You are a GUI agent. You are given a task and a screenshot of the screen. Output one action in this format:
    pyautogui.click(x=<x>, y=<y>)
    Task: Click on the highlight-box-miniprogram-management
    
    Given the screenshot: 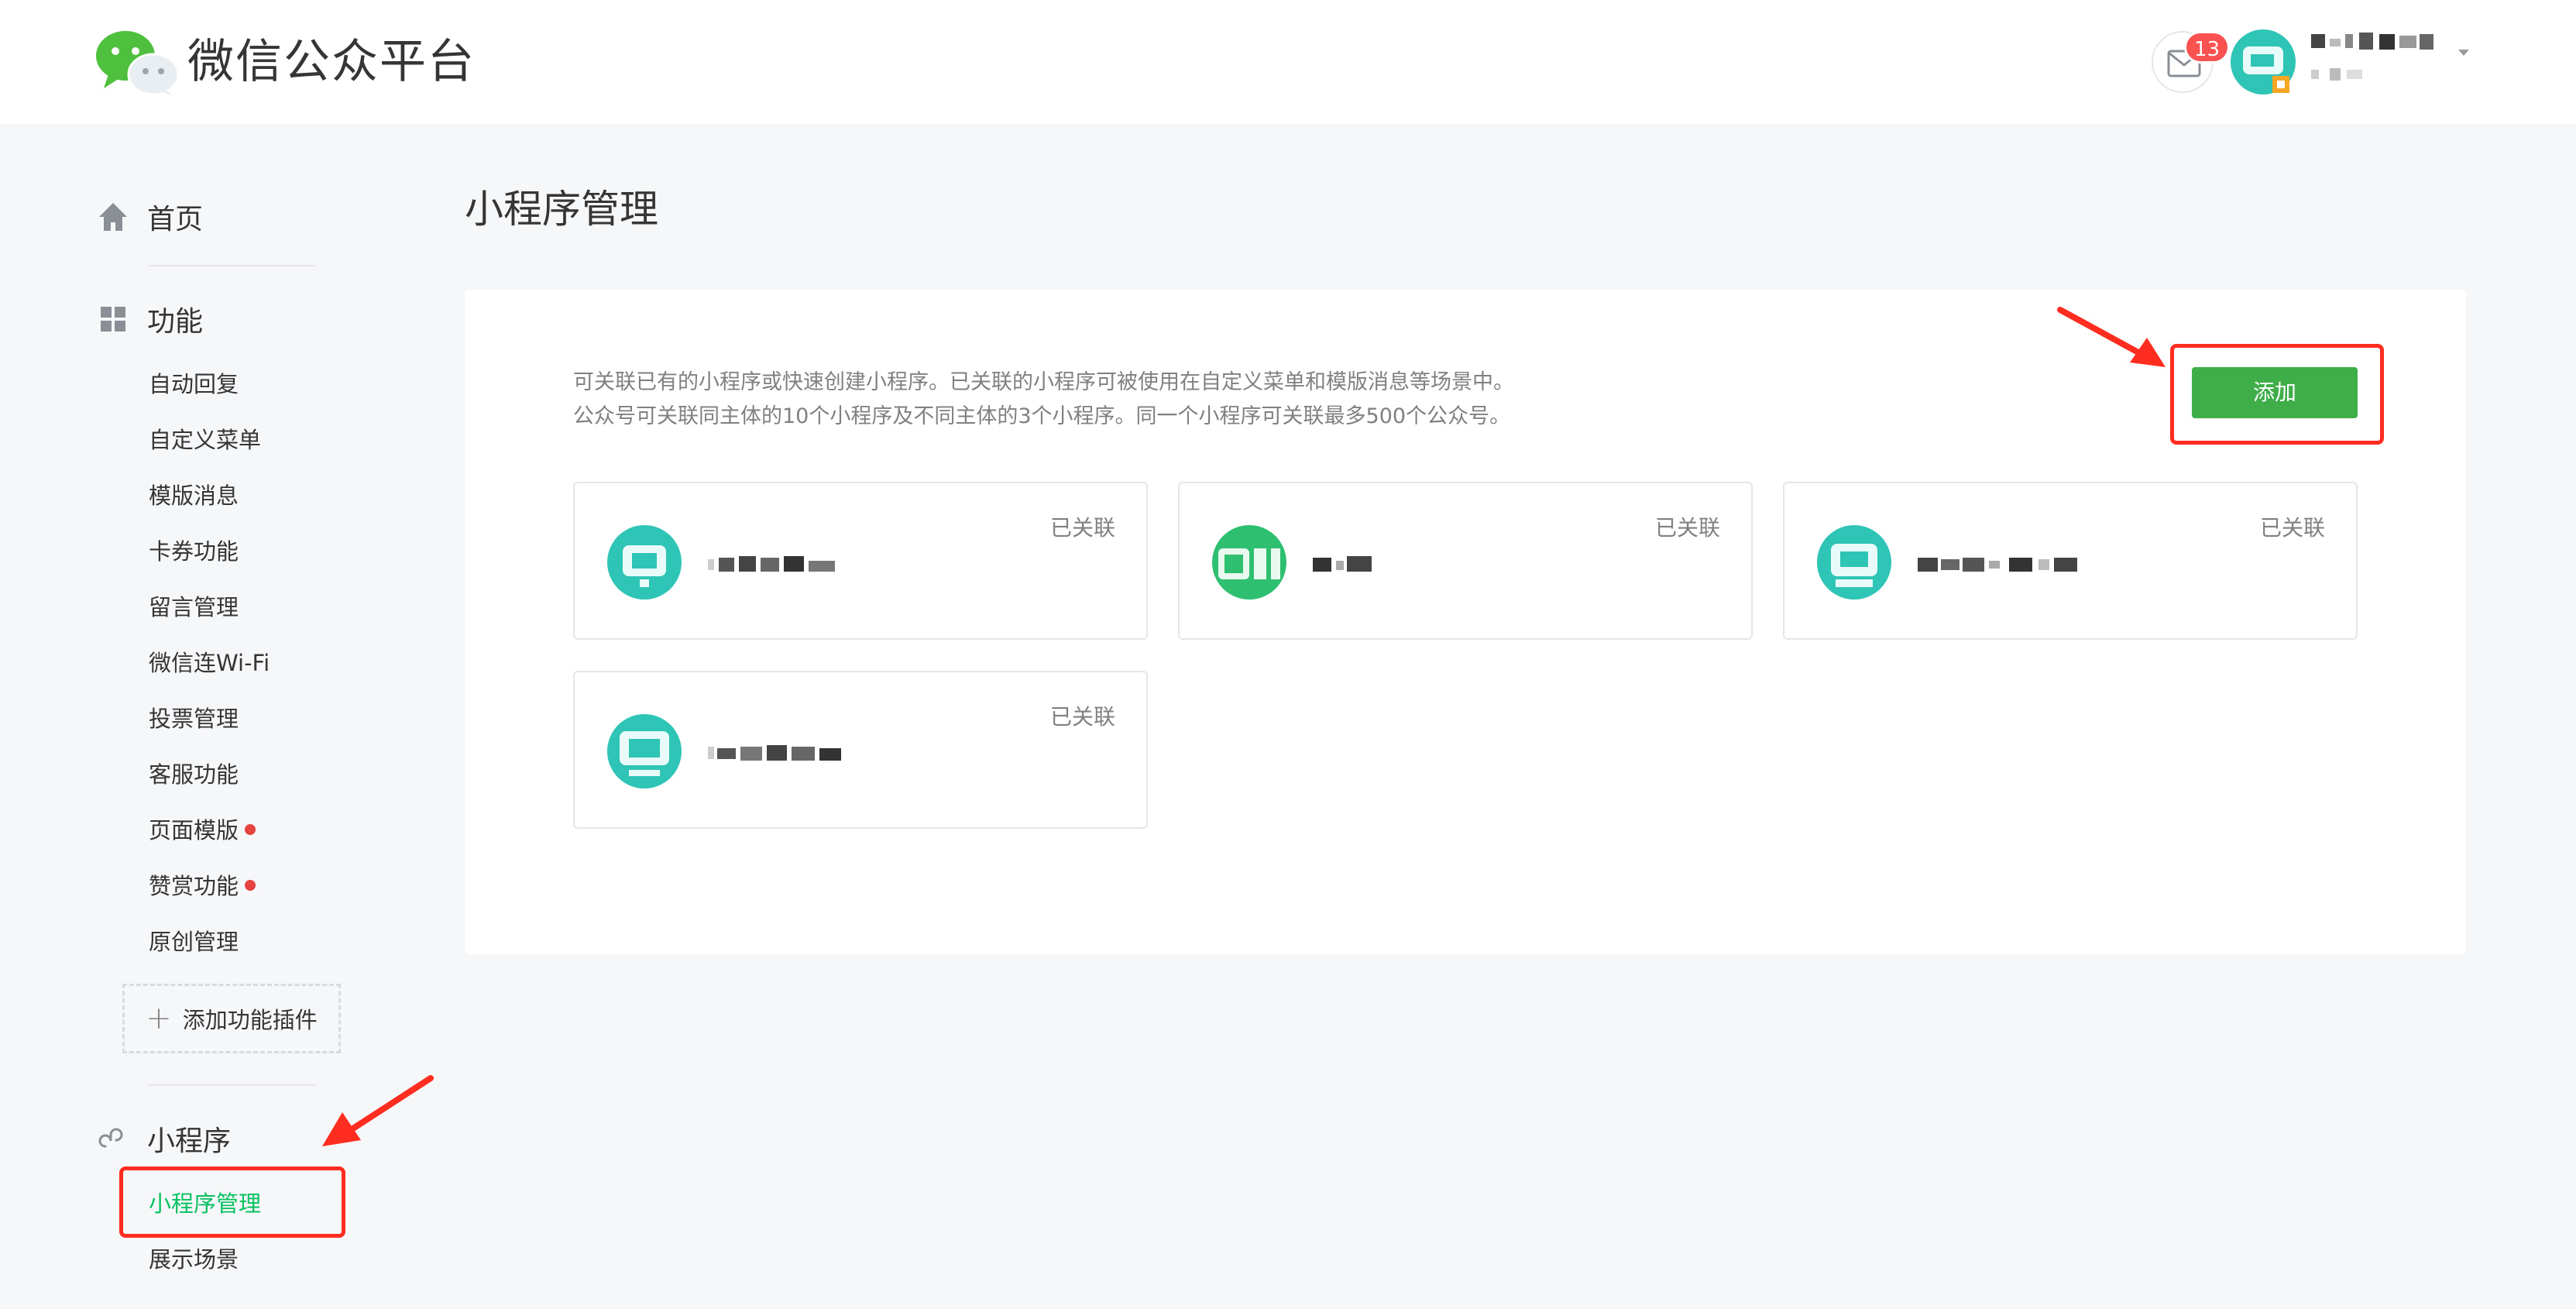 What is the action you would take?
    pyautogui.click(x=232, y=1202)
    